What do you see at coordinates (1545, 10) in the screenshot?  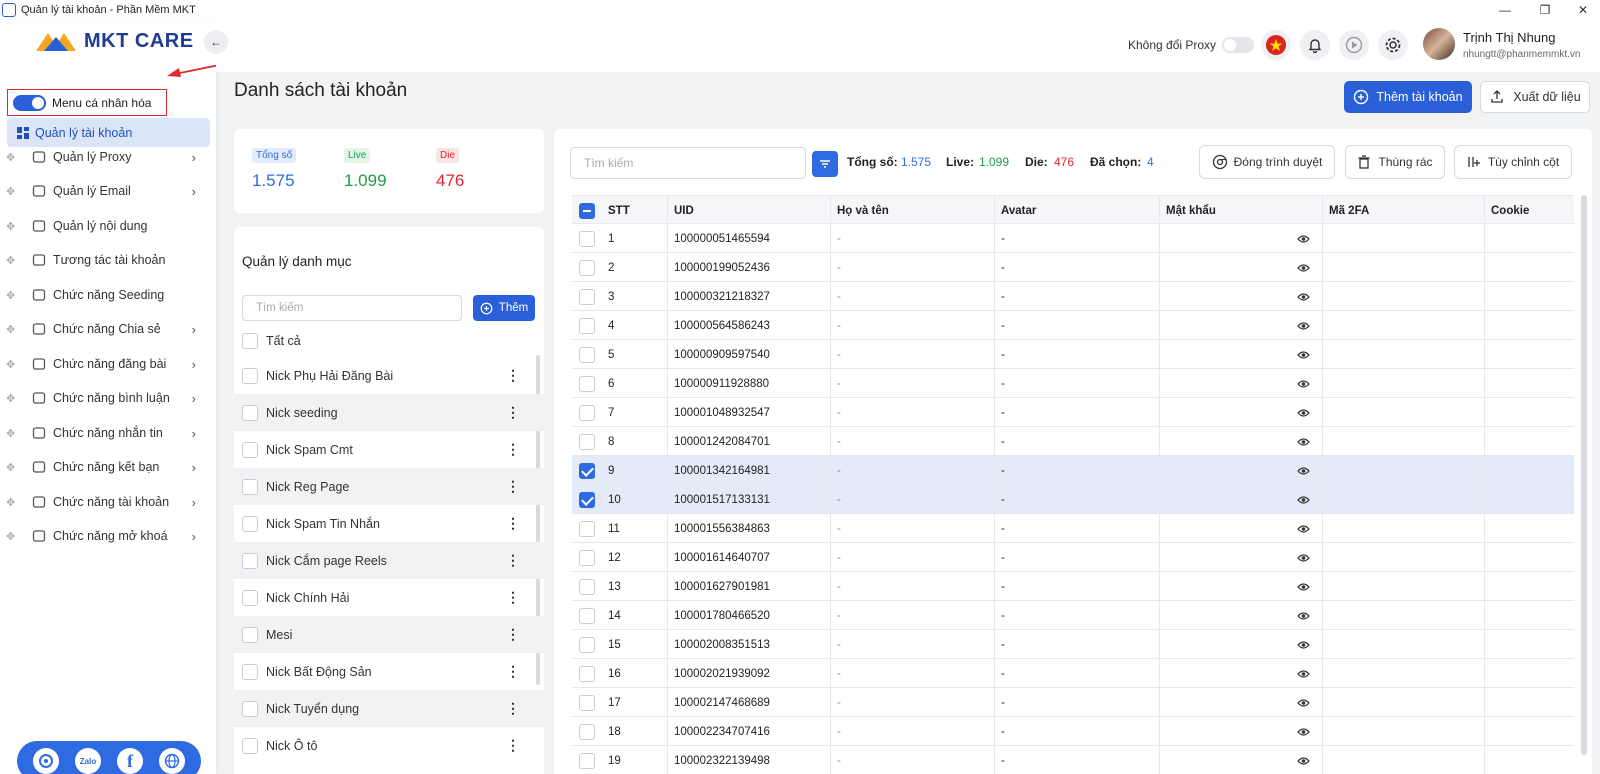 I see `restore-icon: ❐` at bounding box center [1545, 10].